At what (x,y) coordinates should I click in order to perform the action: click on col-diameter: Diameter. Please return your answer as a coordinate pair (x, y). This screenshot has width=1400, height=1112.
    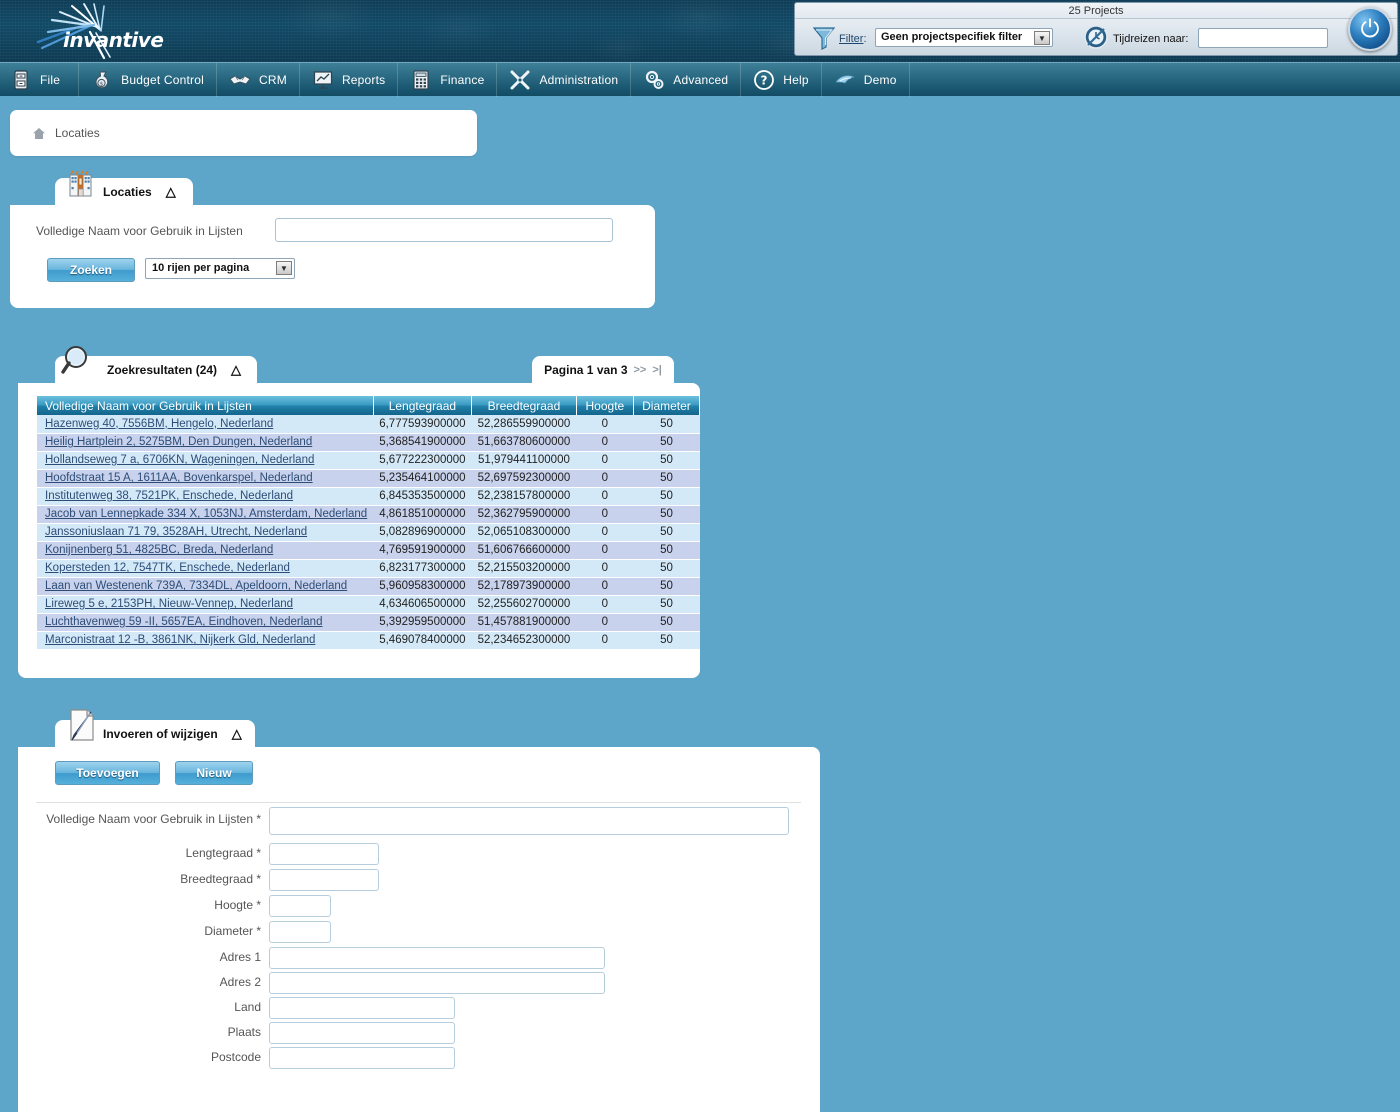
    Looking at the image, I should click on (667, 405).